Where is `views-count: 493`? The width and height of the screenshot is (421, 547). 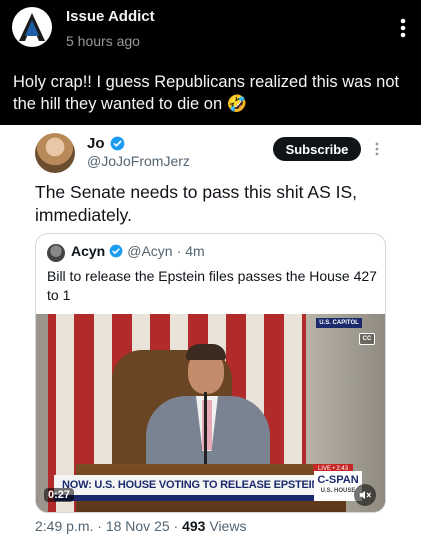 views-count: 493 is located at coordinates (194, 526).